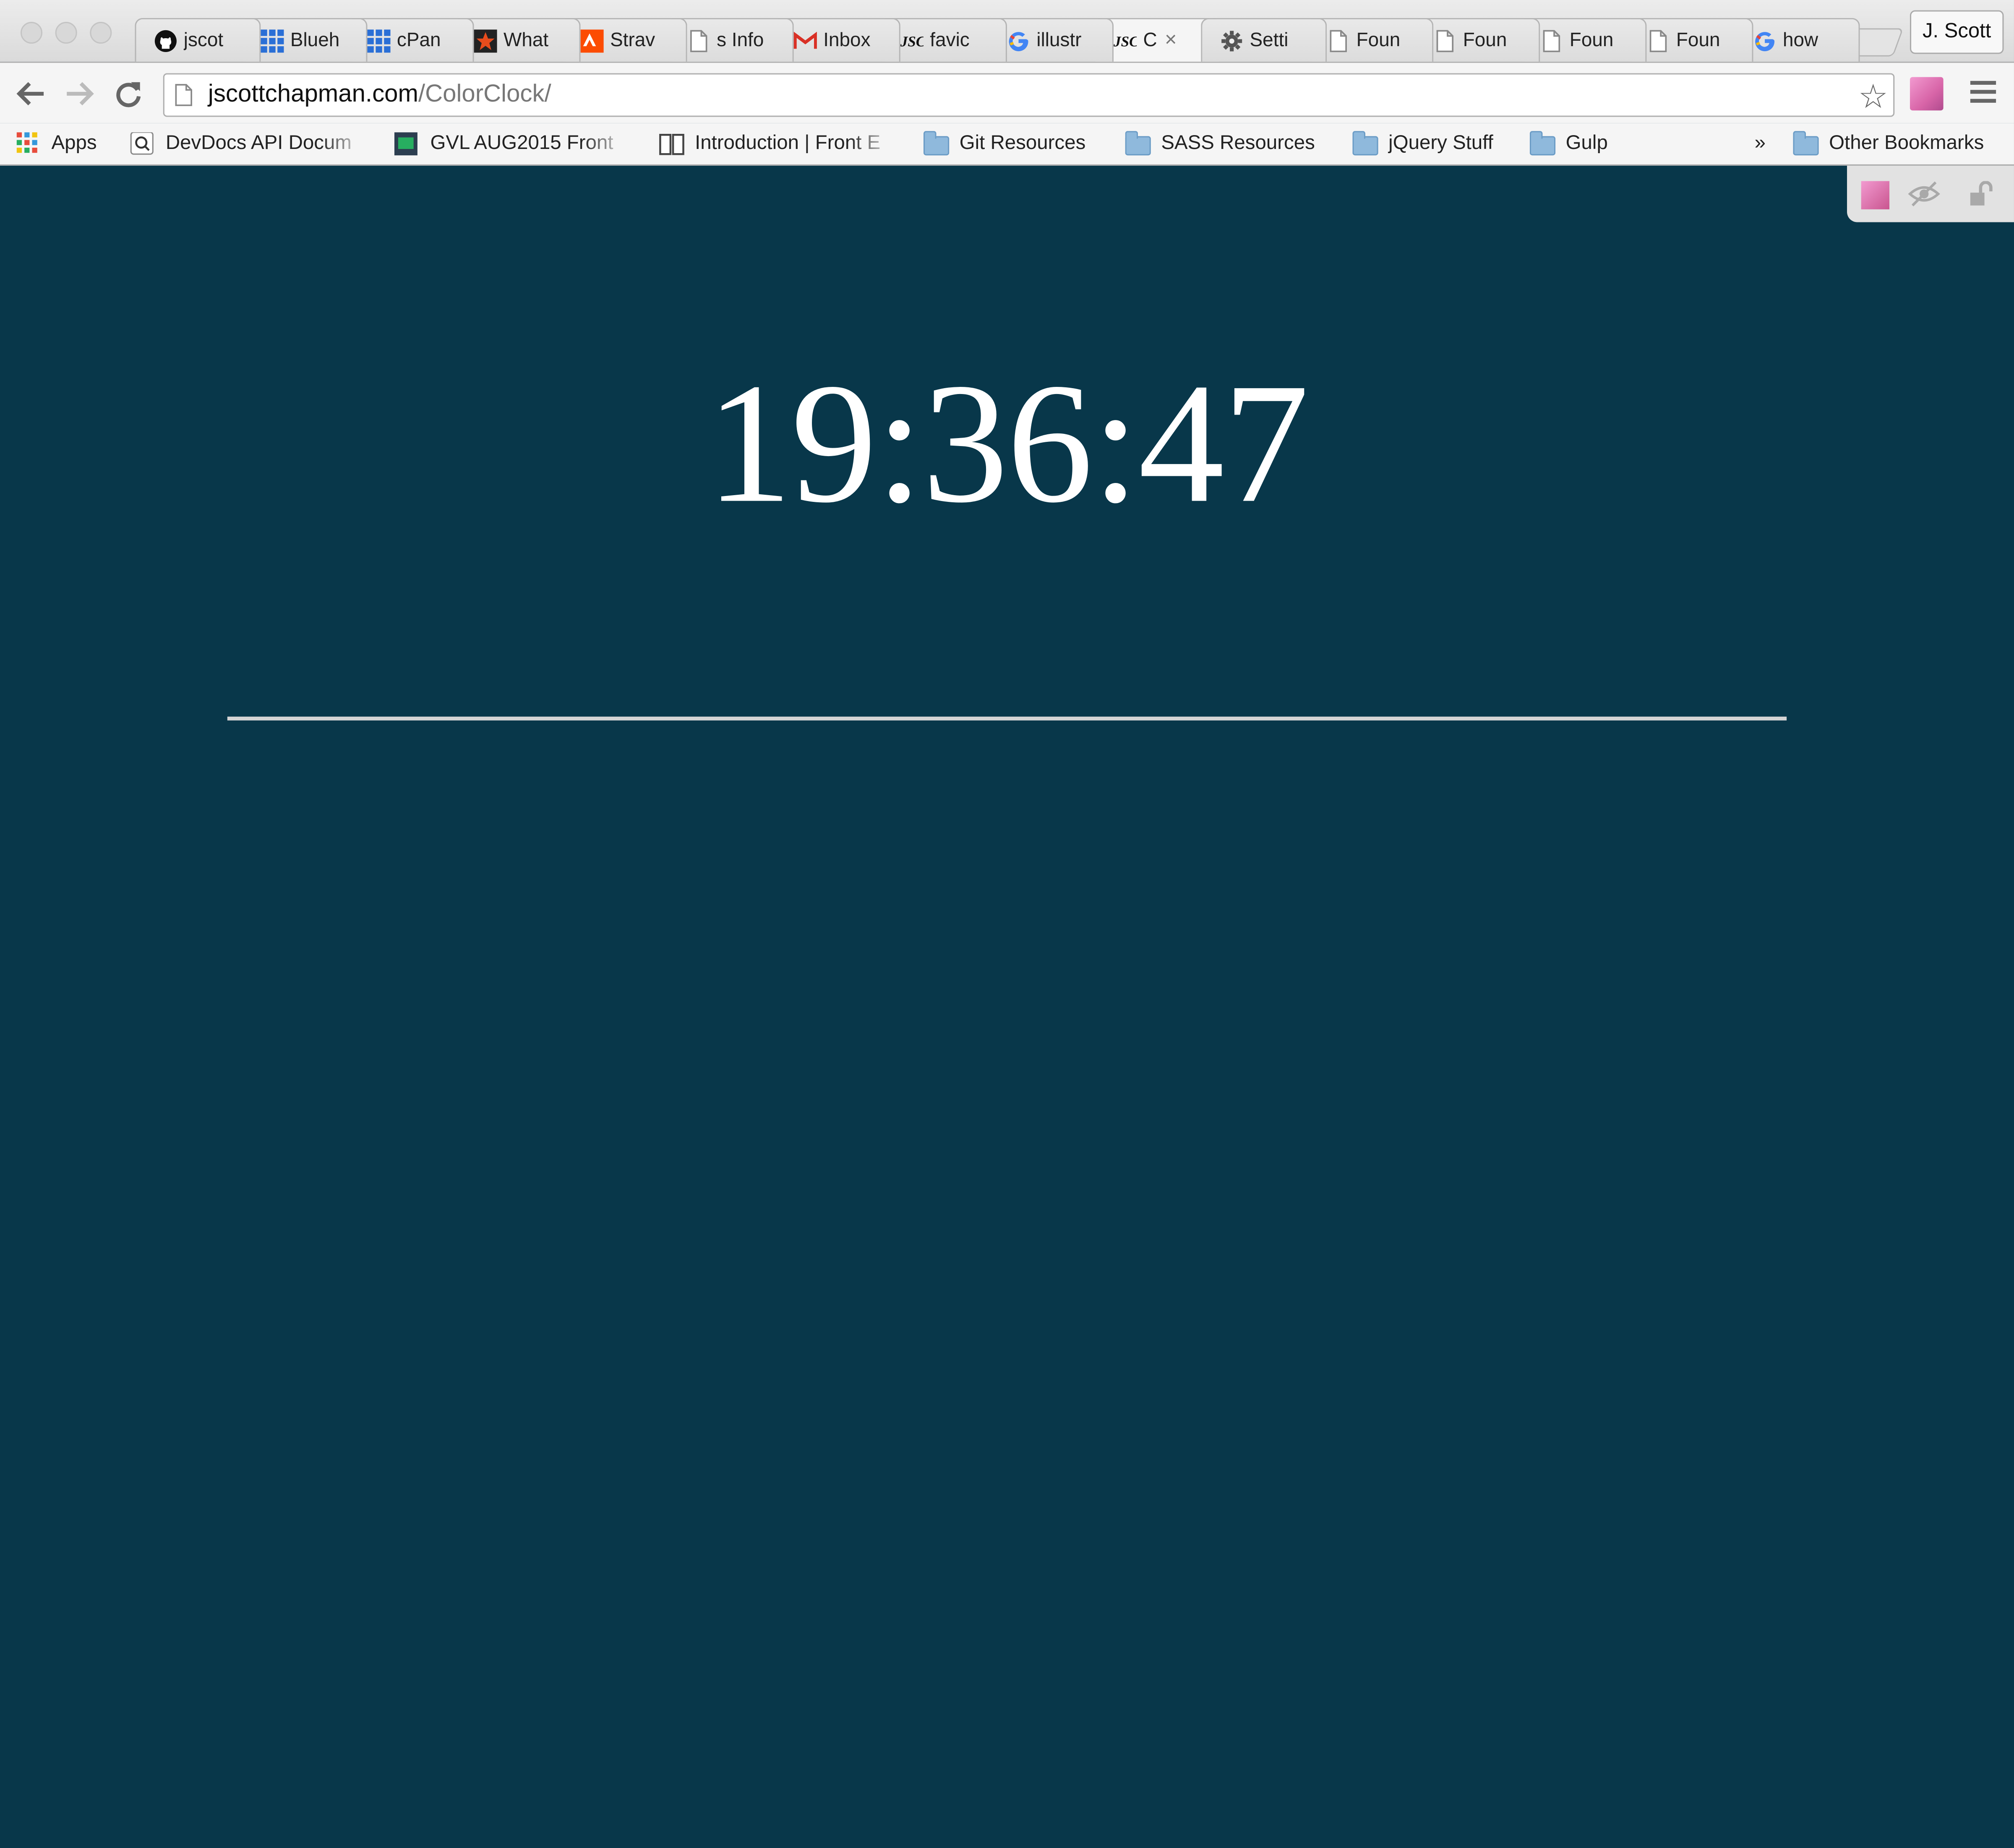 This screenshot has width=2014, height=1848. Describe the element at coordinates (788, 143) in the screenshot. I see `bookmark-label: Introduction | Front E` at that location.